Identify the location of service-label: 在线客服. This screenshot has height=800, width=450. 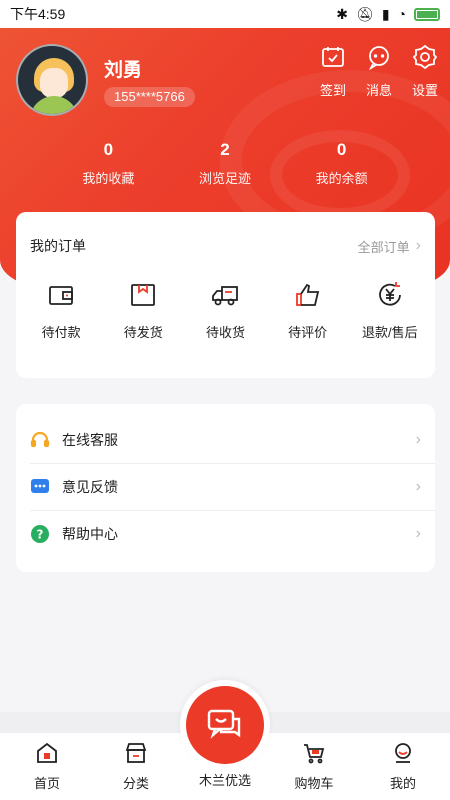
(90, 439).